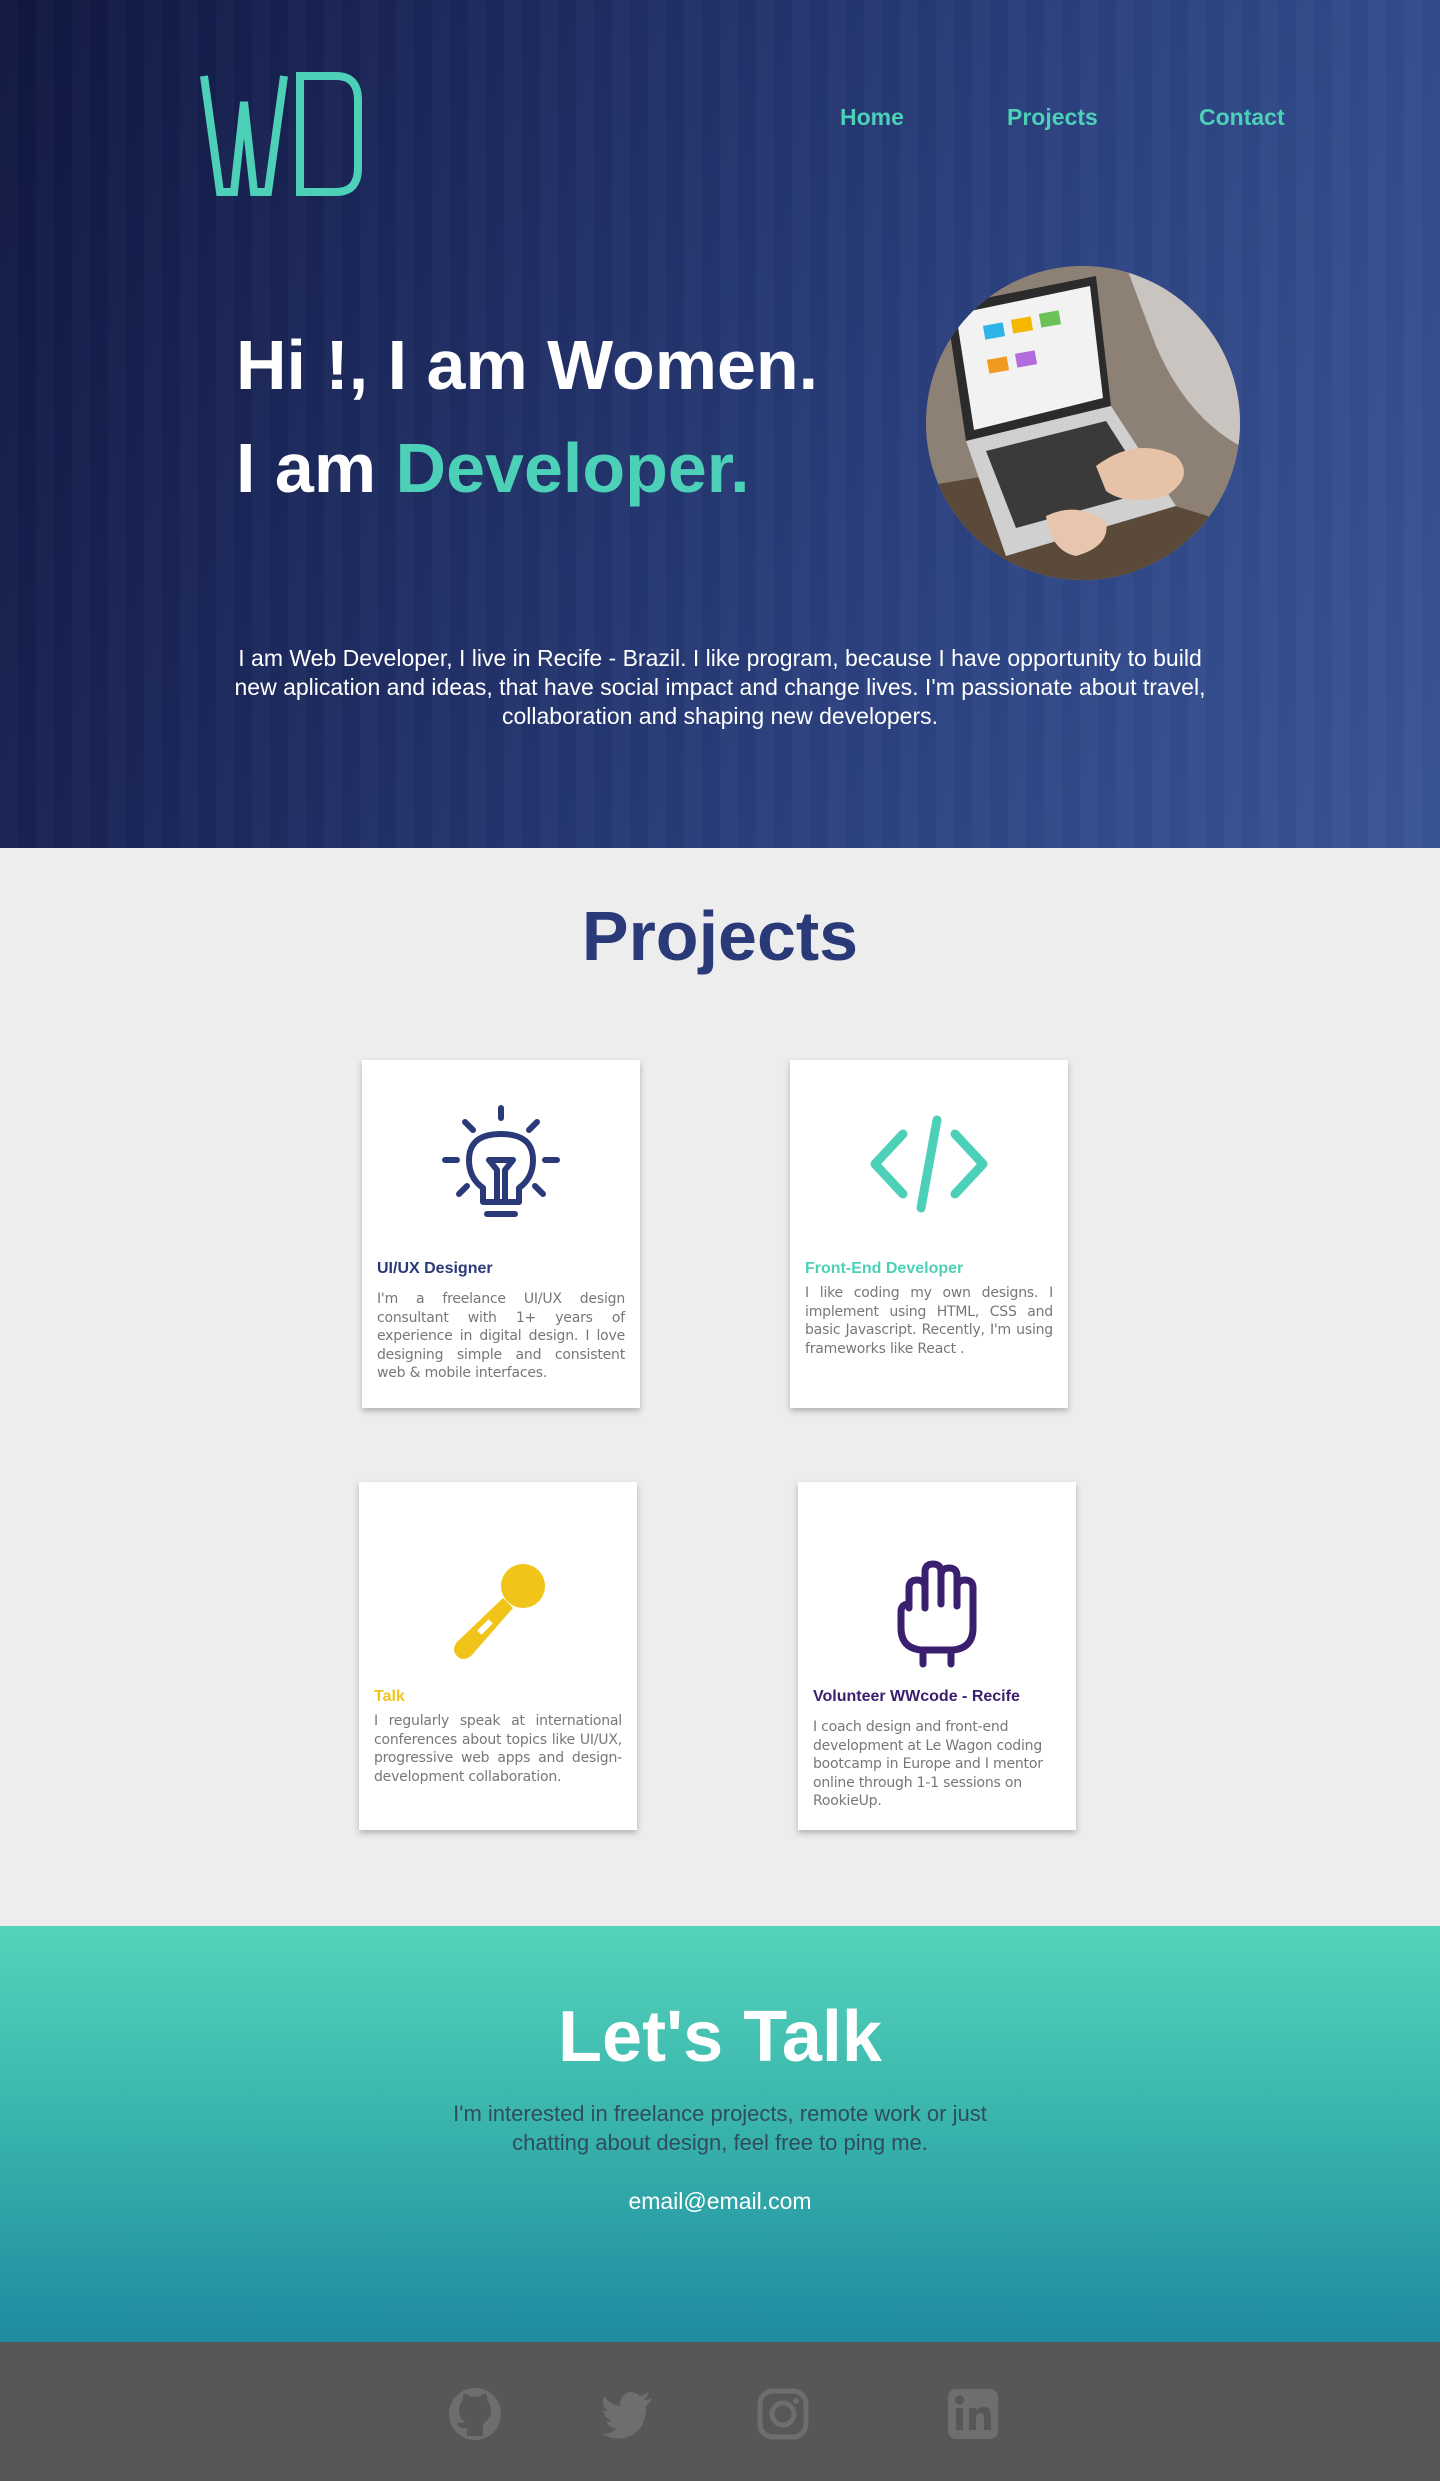 Image resolution: width=1440 pixels, height=2481 pixels. I want to click on github-icon, so click(475, 2414).